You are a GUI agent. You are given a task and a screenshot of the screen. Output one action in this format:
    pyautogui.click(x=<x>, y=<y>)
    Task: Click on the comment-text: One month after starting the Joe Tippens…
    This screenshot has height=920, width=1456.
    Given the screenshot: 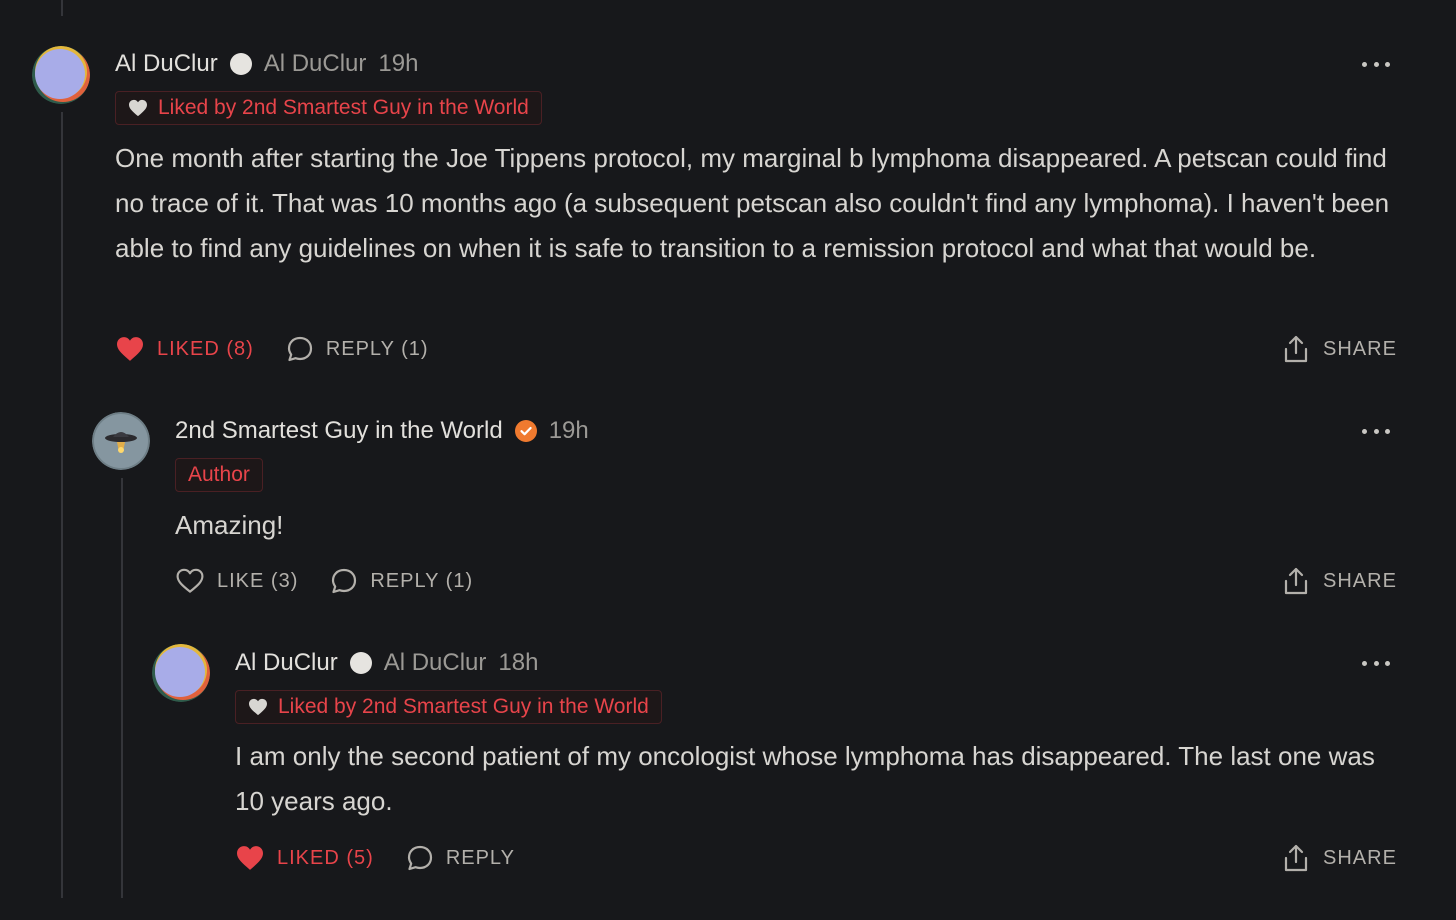 What is the action you would take?
    pyautogui.click(x=752, y=203)
    